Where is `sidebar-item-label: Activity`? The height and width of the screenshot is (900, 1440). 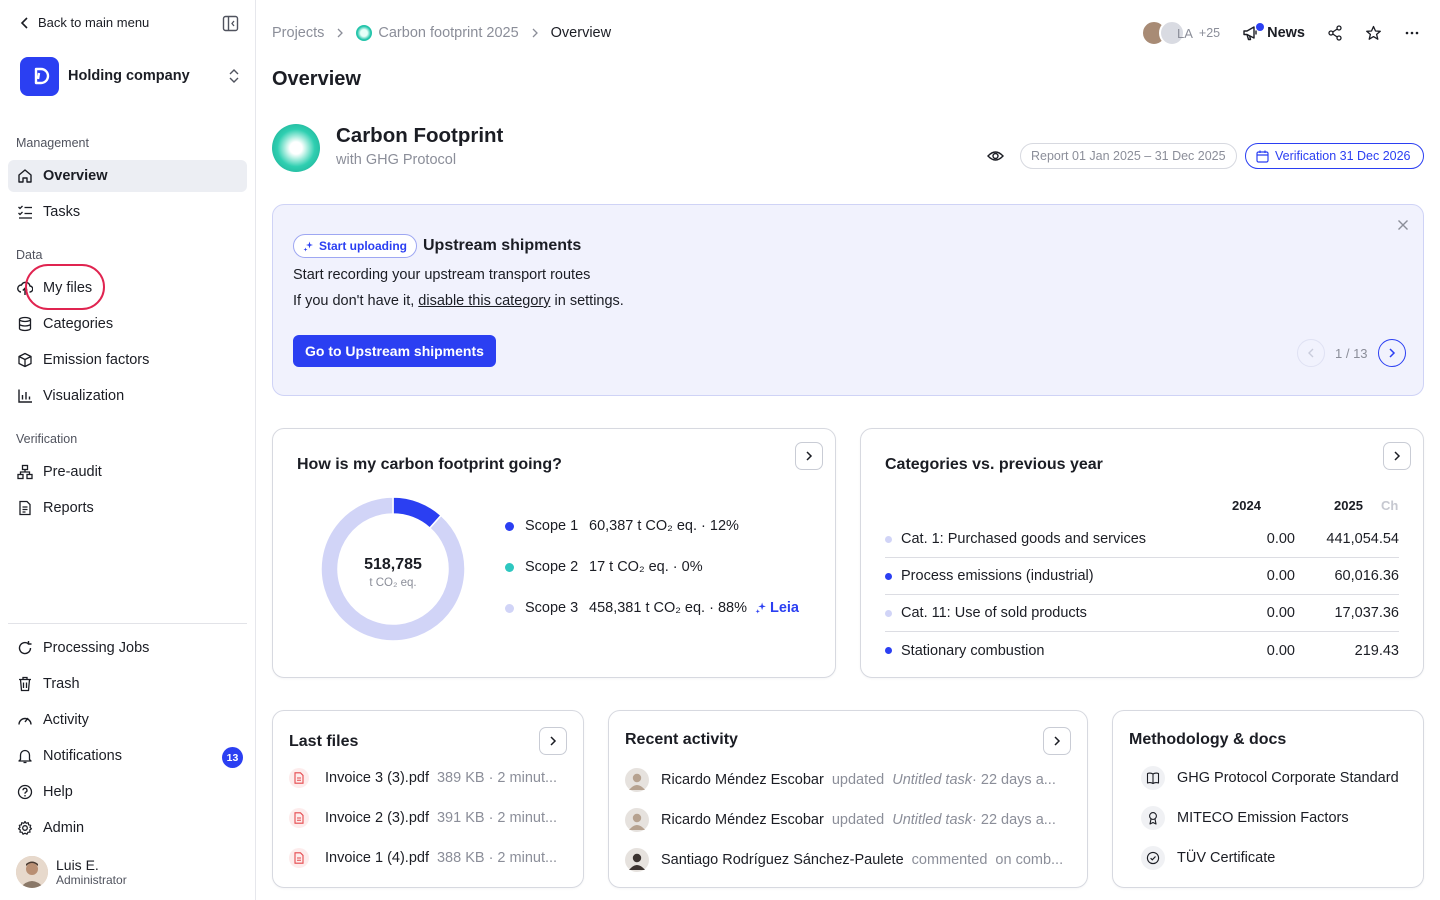 sidebar-item-label: Activity is located at coordinates (66, 720).